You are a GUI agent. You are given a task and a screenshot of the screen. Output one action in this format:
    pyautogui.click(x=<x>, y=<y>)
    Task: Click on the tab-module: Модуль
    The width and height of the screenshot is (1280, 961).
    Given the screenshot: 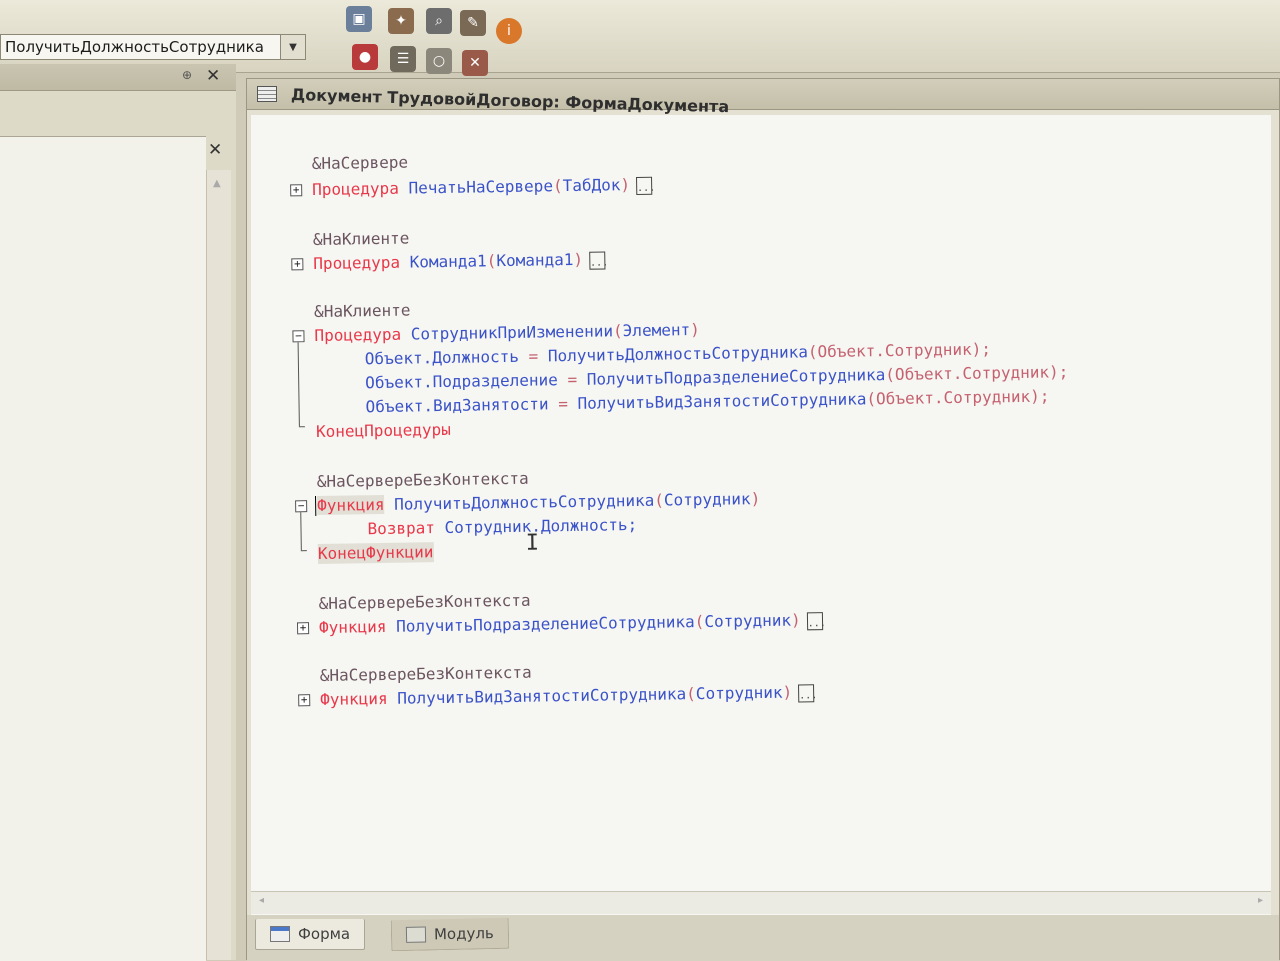 What is the action you would take?
    pyautogui.click(x=450, y=934)
    